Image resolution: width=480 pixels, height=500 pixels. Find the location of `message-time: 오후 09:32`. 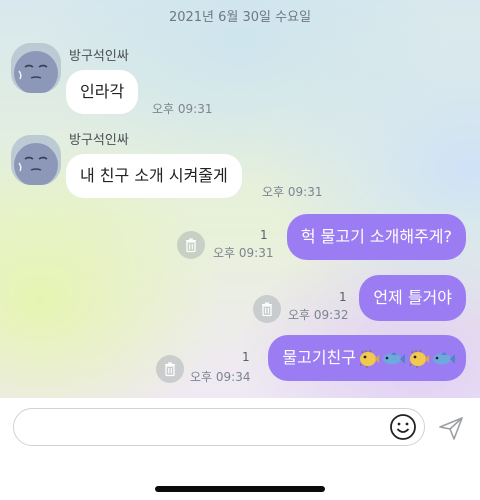

message-time: 오후 09:32 is located at coordinates (318, 315).